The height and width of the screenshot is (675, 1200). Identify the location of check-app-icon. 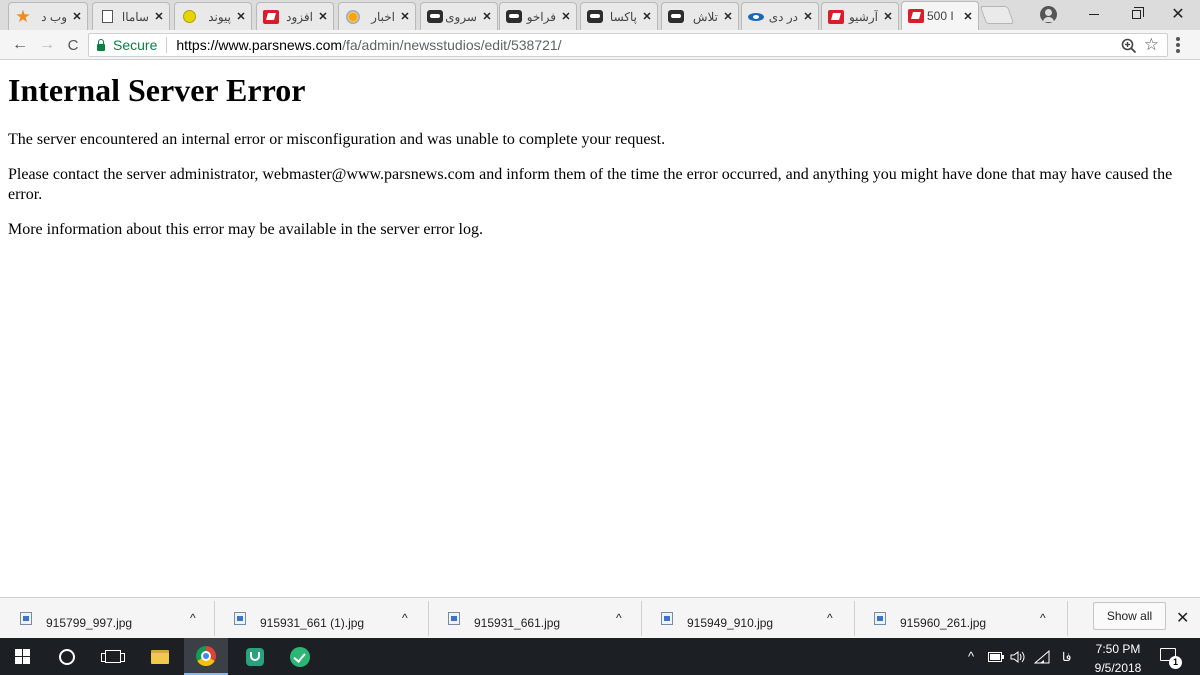
(300, 656).